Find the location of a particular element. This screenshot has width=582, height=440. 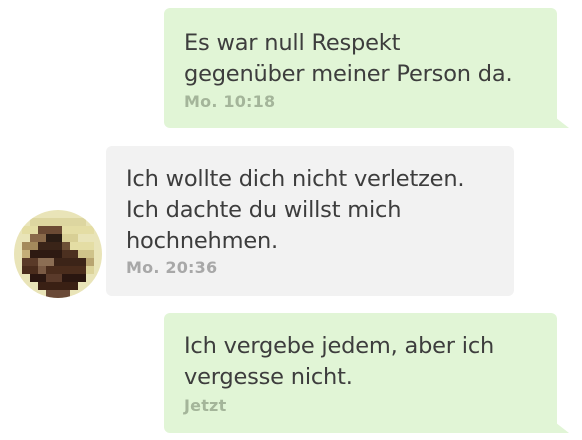

message-timestamp: Mo. 20:36 is located at coordinates (172, 267).